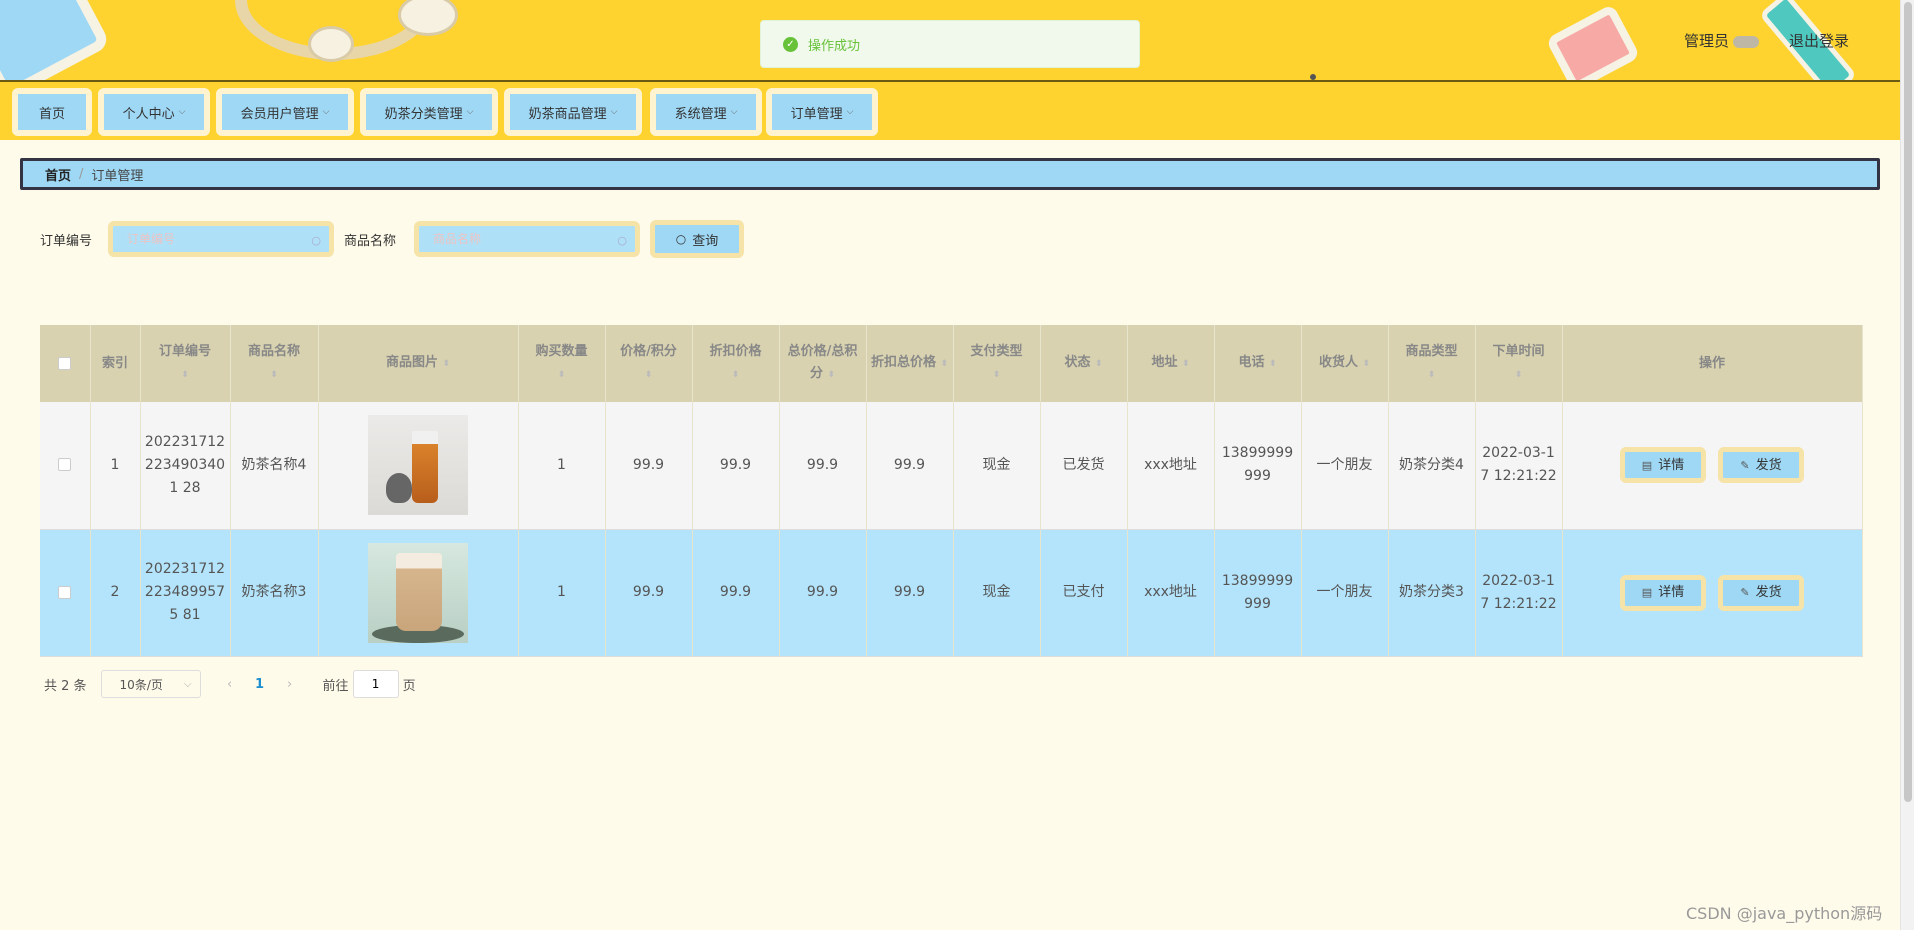 The width and height of the screenshot is (1914, 930). I want to click on nav-item-goods: 奶茶商品管理 ⌵, so click(573, 112).